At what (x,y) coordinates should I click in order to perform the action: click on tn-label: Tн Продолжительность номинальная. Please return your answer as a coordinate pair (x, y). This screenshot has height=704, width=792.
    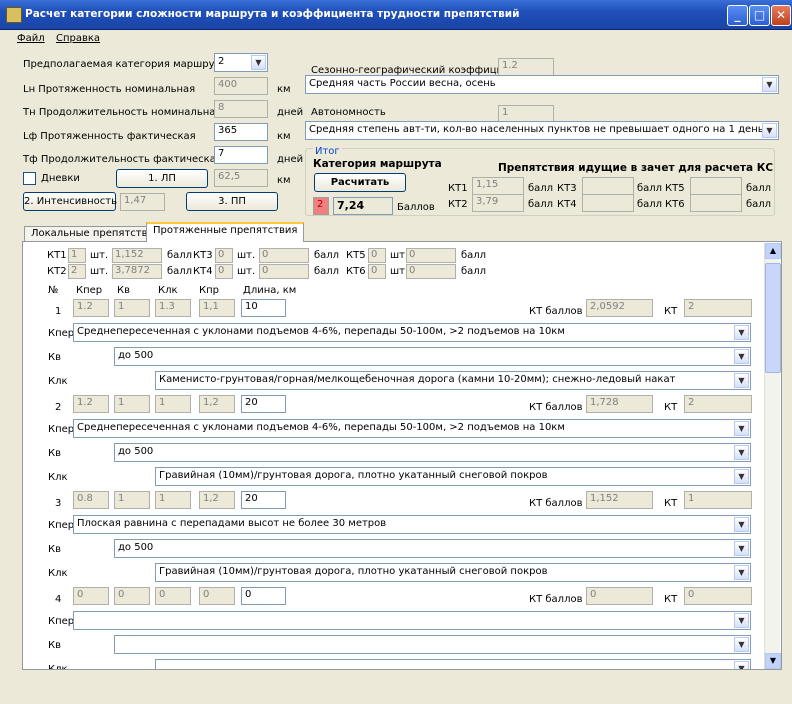
    Looking at the image, I should click on (122, 112).